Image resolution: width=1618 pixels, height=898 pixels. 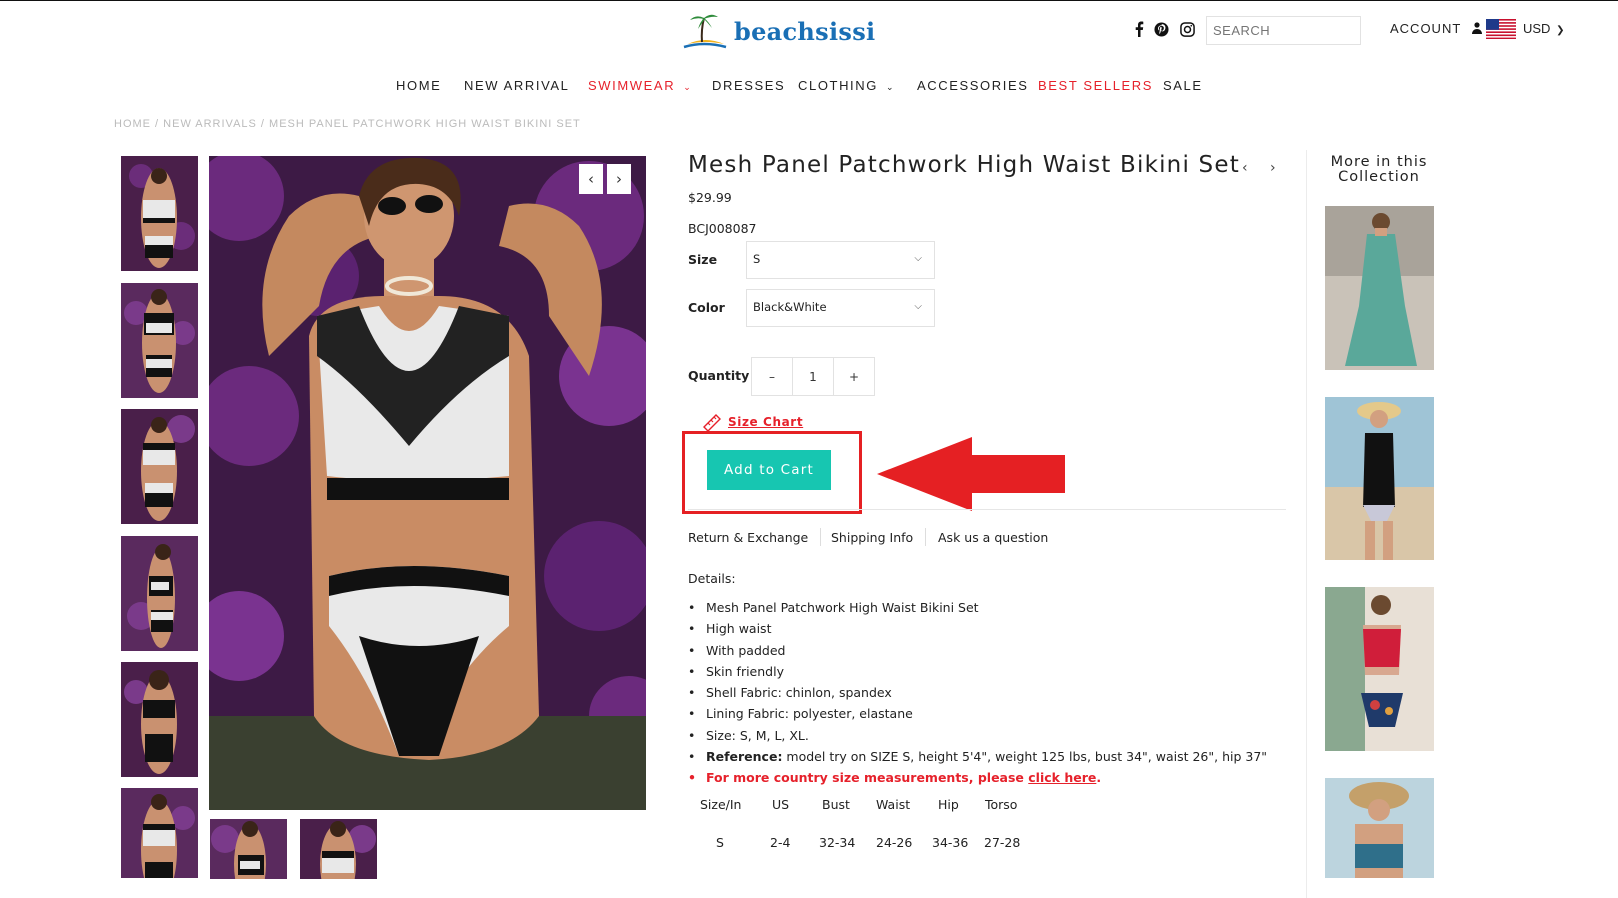 What do you see at coordinates (1476, 28) in the screenshot?
I see `user-icon` at bounding box center [1476, 28].